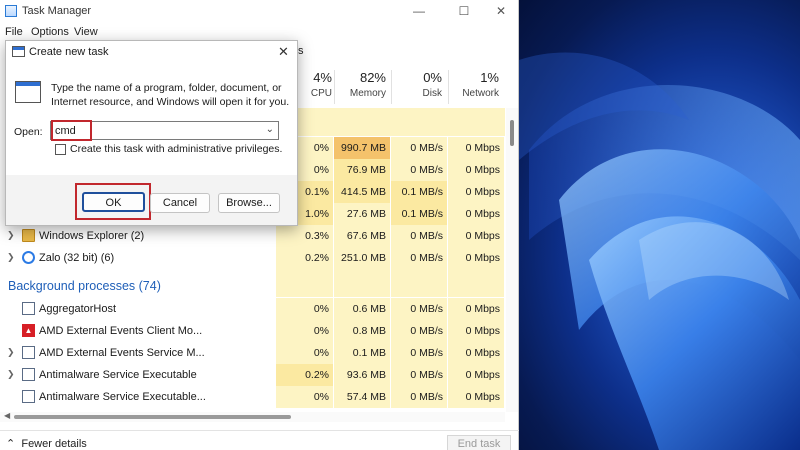  I want to click on memory-cell: 990.7 MB, so click(362, 148).